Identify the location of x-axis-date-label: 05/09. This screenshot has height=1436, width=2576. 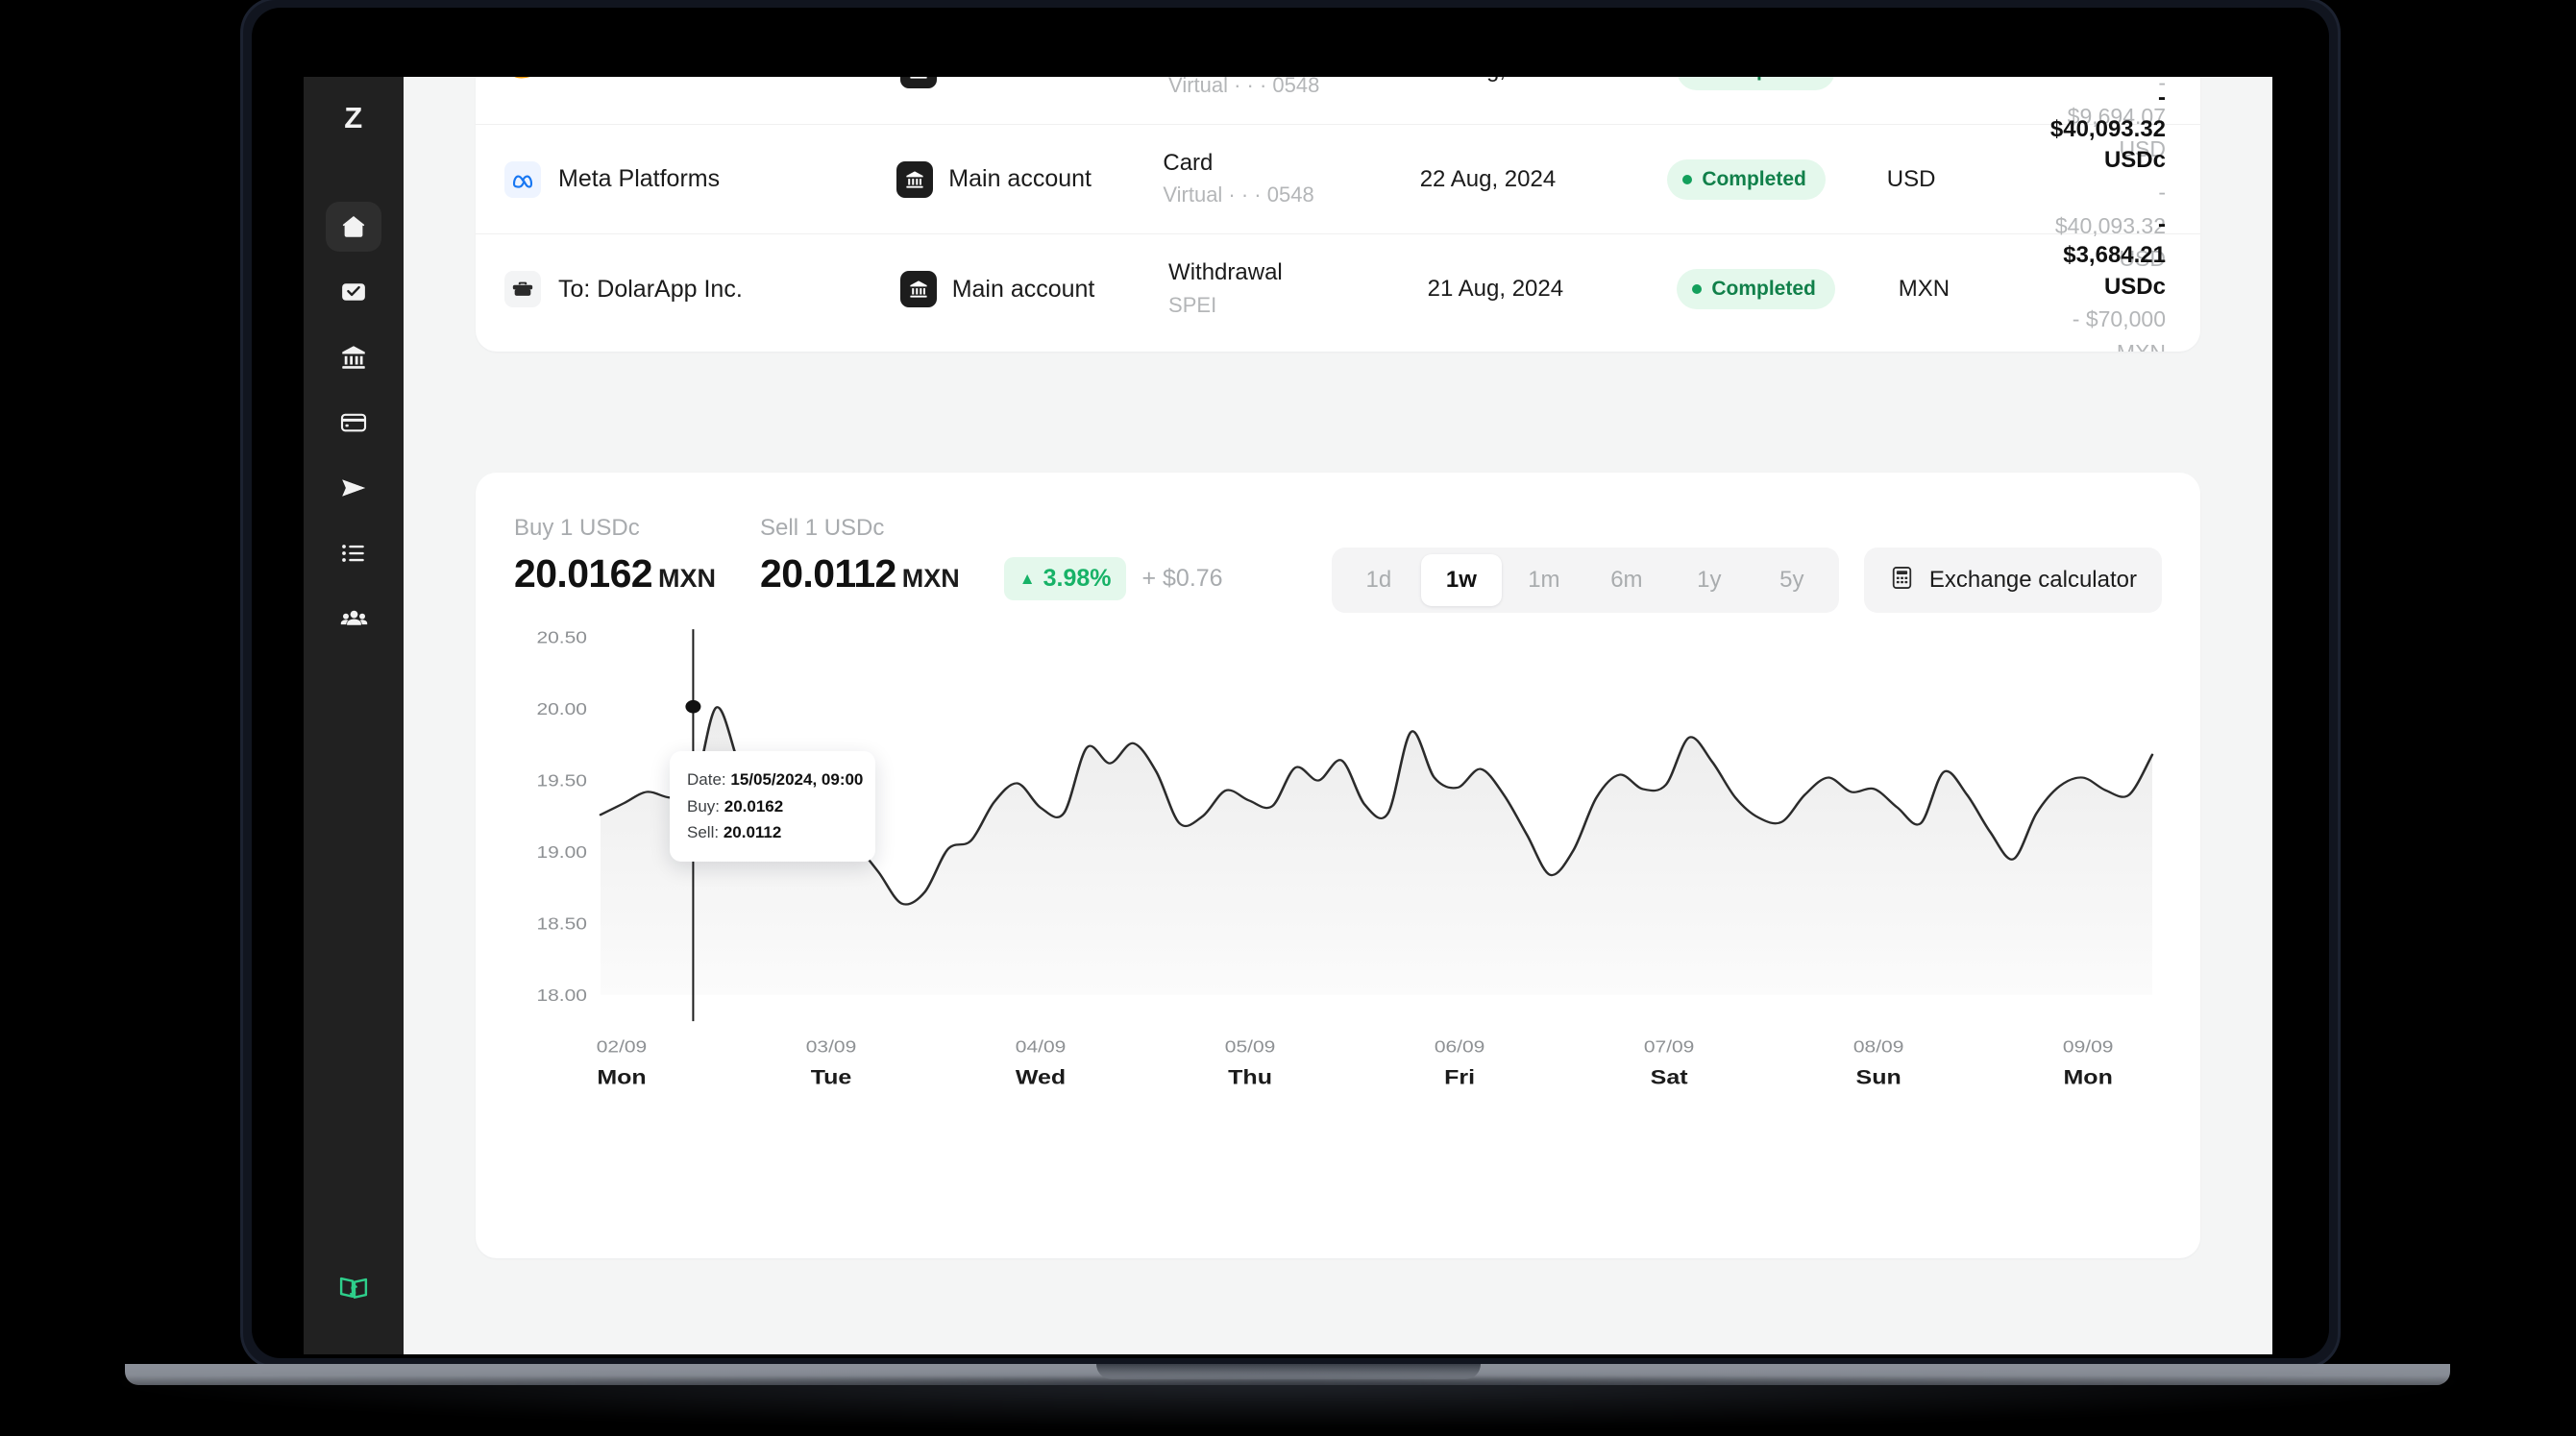
(1250, 1047).